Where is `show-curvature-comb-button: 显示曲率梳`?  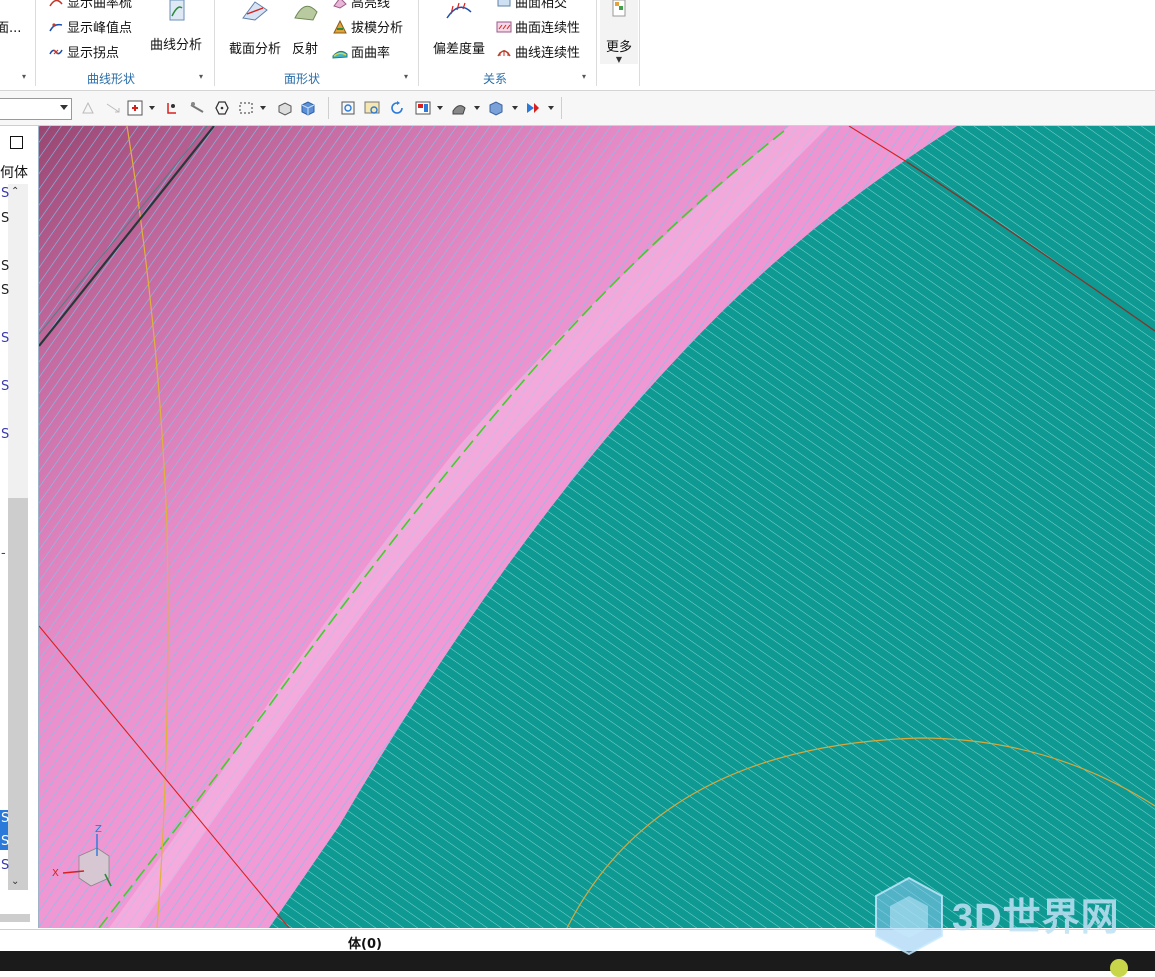
show-curvature-comb-button: 显示曲率梳 is located at coordinates (90, 5).